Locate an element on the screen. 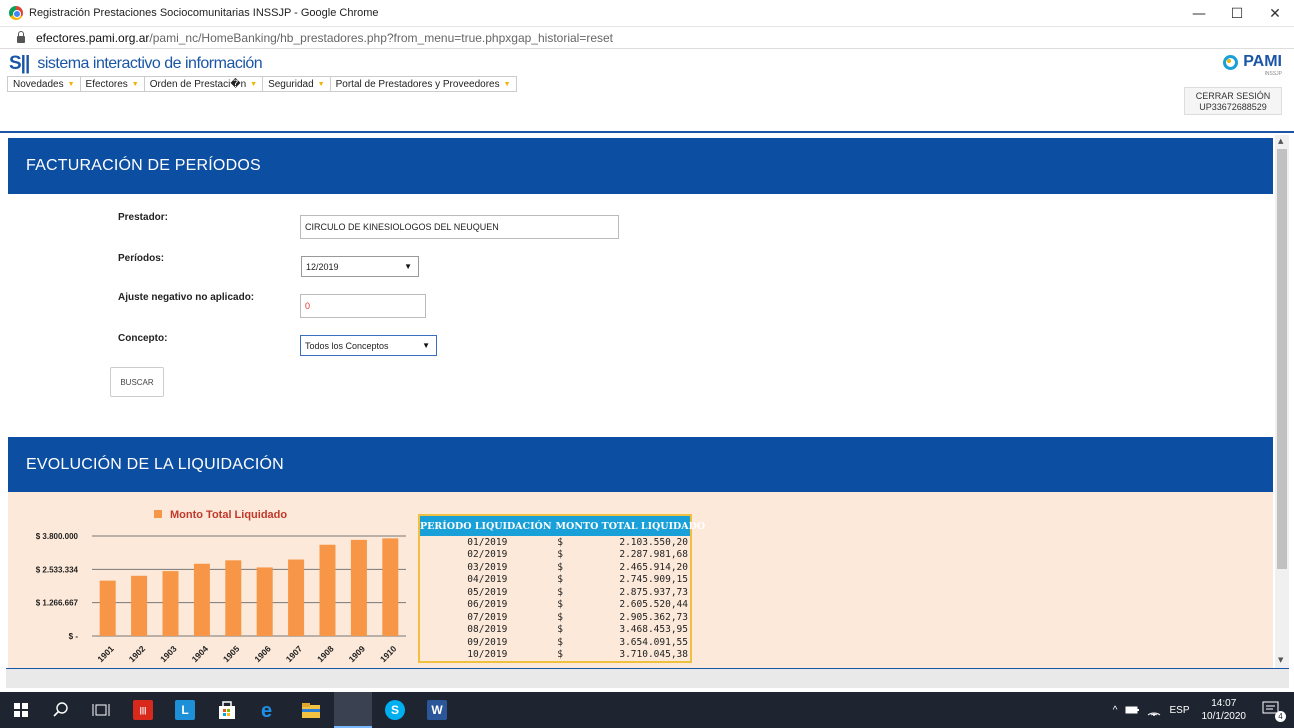 The height and width of the screenshot is (728, 1294). cell-monto: 2.905.362,73 is located at coordinates (653, 617).